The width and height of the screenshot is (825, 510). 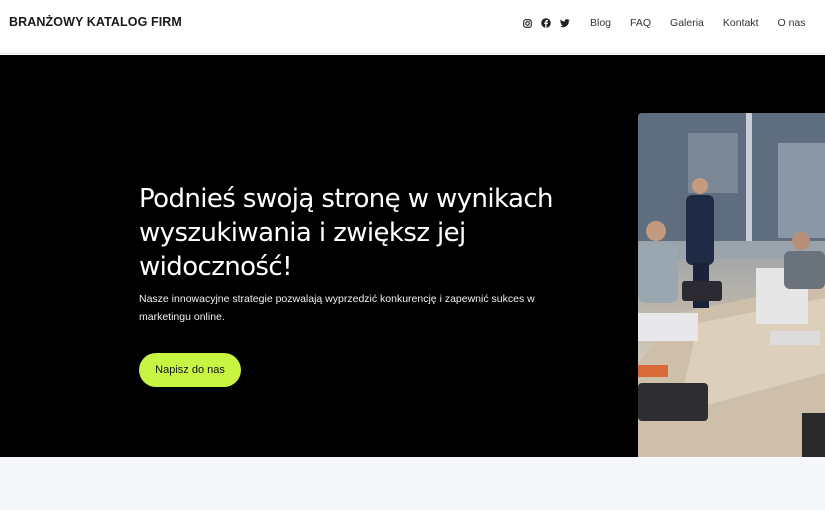 What do you see at coordinates (600, 23) in the screenshot?
I see `nav-blog: Blog` at bounding box center [600, 23].